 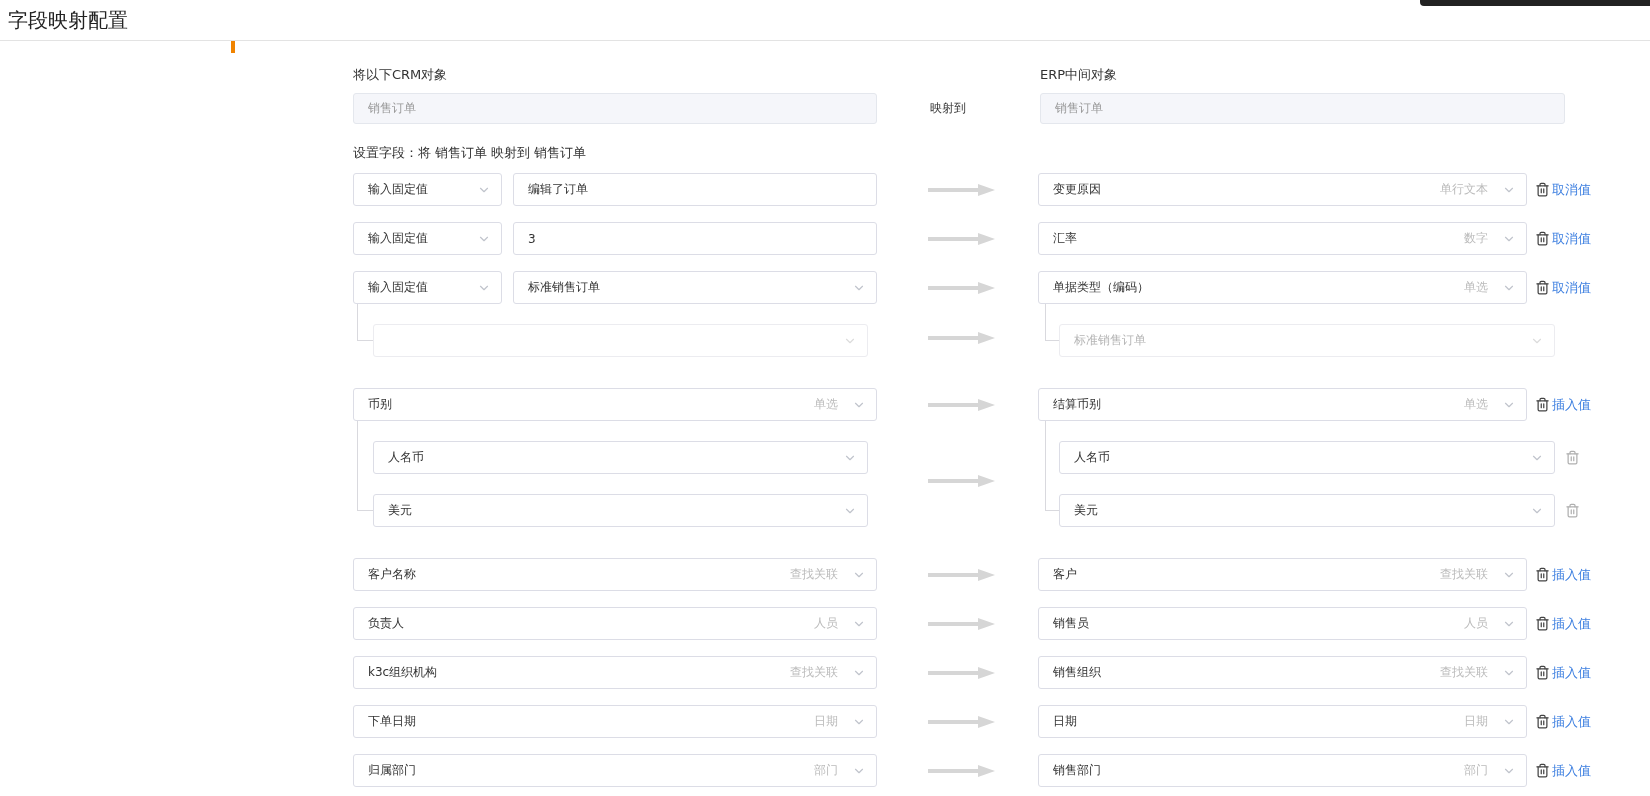 What do you see at coordinates (1079, 75) in the screenshot?
I see `target-object-label: ERP中间对象` at bounding box center [1079, 75].